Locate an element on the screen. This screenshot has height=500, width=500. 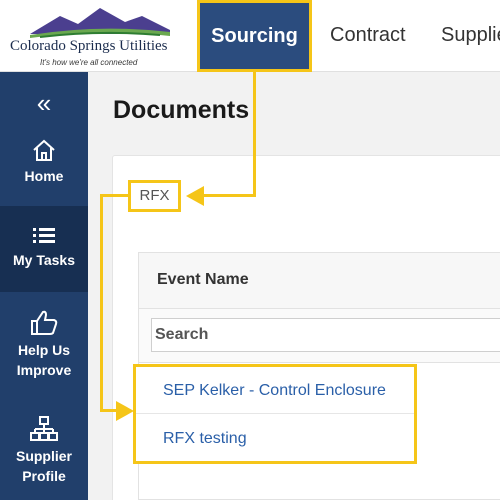
sitemap-icon is located at coordinates (44, 428).